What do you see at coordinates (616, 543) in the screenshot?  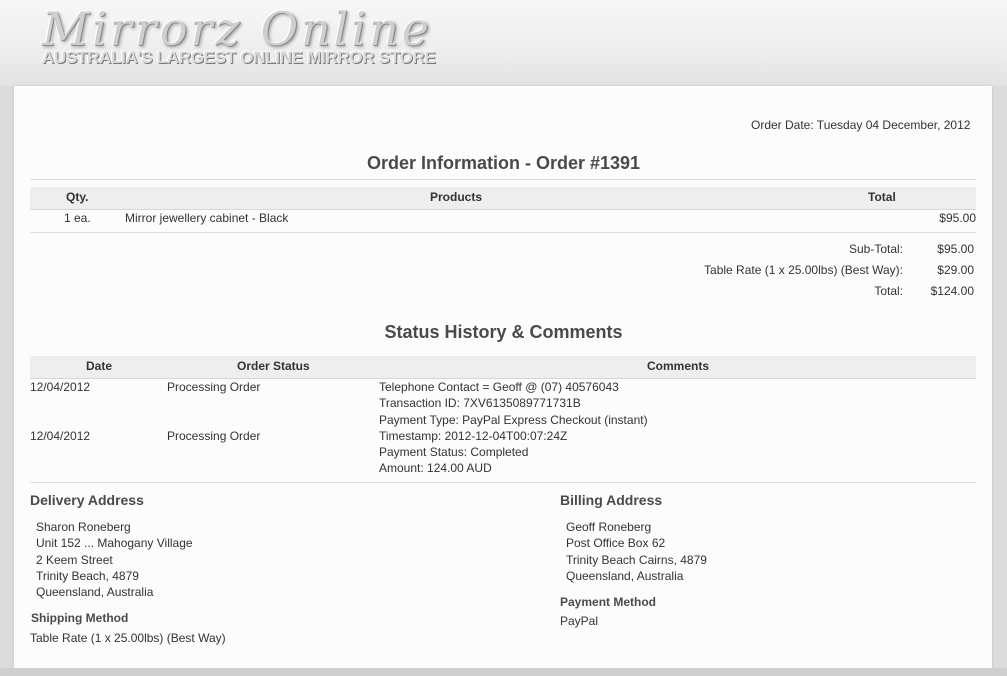 I see `billing-address-line: Post Office Box 62` at bounding box center [616, 543].